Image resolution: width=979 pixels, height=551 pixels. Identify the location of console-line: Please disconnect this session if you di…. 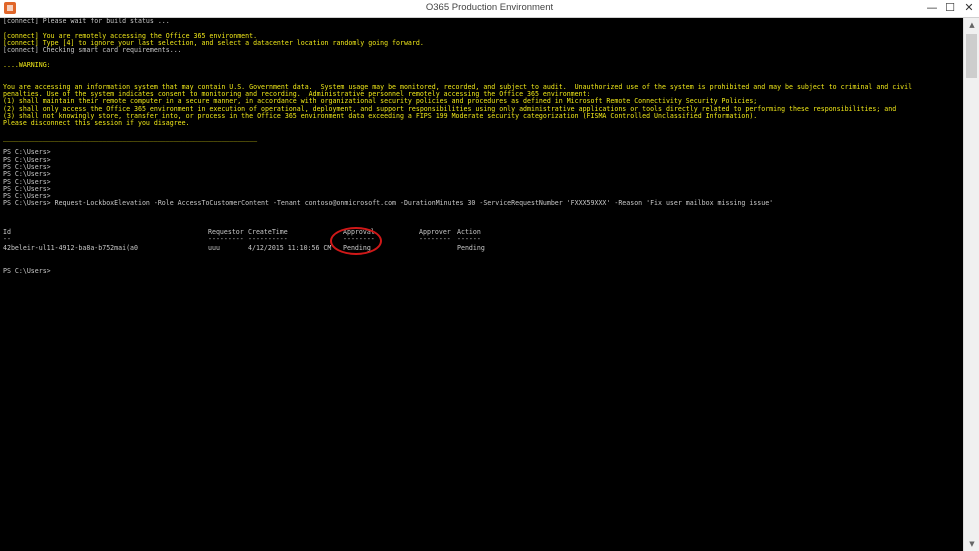
(96, 123).